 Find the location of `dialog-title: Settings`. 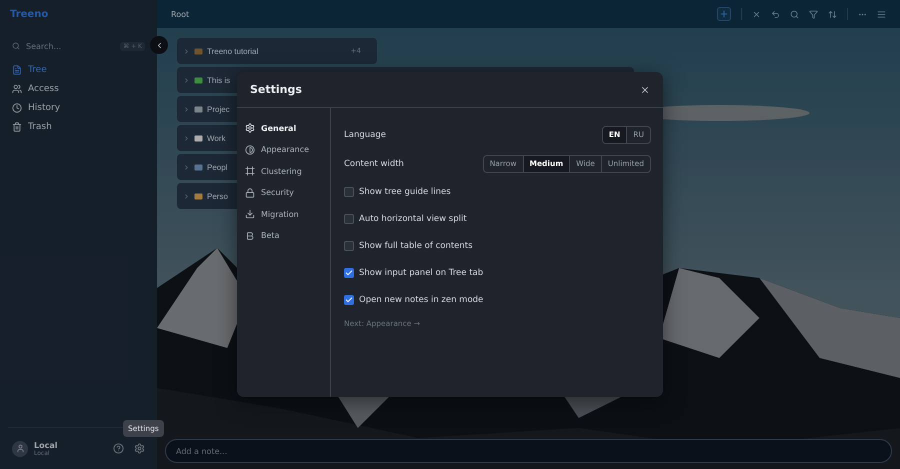

dialog-title: Settings is located at coordinates (276, 89).